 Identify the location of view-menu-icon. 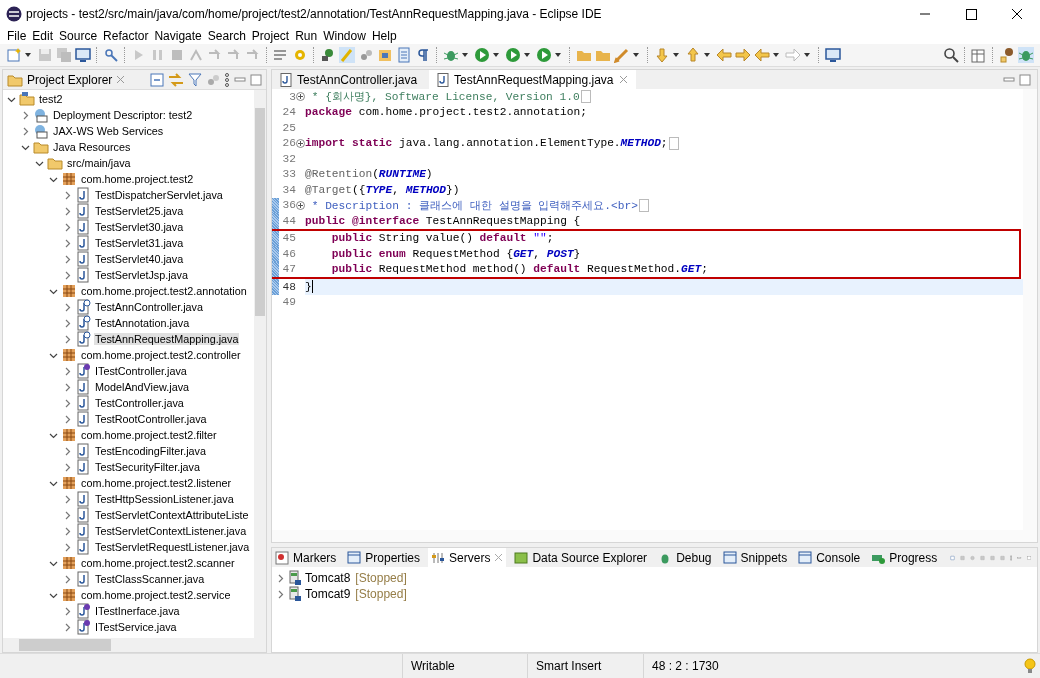
(227, 79).